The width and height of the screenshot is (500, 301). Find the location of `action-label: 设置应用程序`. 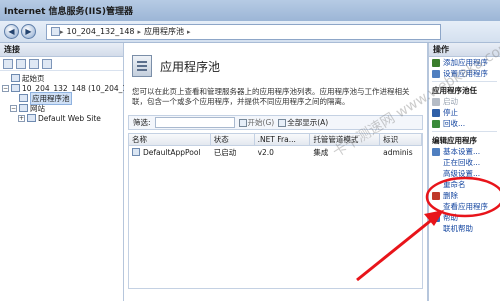

action-label: 设置应用程序 is located at coordinates (465, 73).